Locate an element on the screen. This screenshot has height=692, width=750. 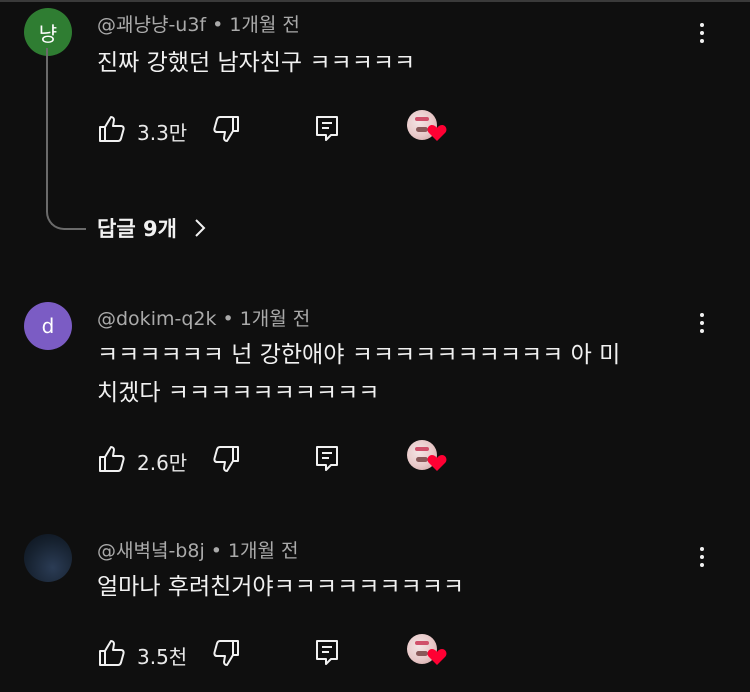
view-replies-button: 답글 9개 is located at coordinates (152, 228).